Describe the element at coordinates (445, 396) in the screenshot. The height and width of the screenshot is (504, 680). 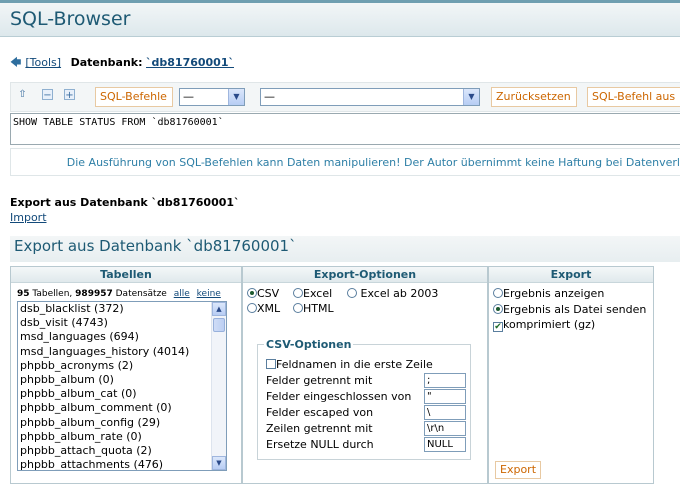
I see `csv-field-input: "` at that location.